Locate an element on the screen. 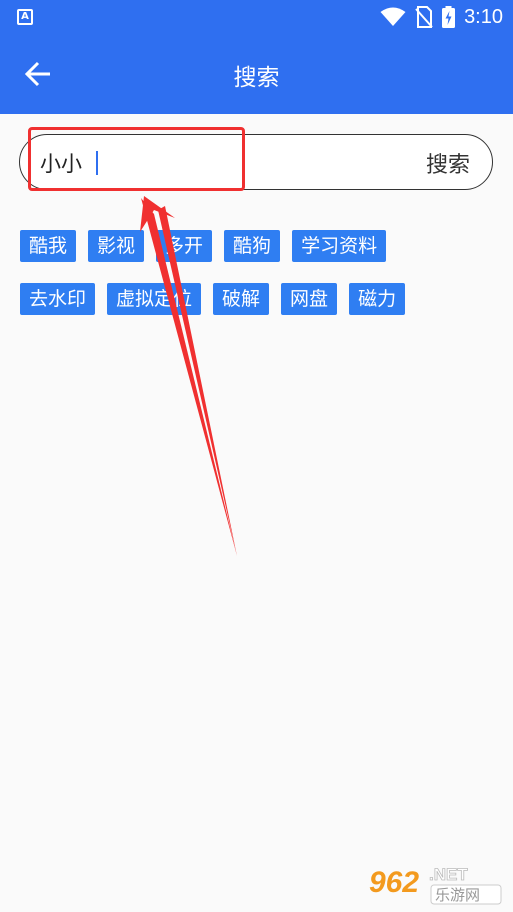 This screenshot has height=912, width=513. watermark-suffix: .NET is located at coordinates (448, 874).